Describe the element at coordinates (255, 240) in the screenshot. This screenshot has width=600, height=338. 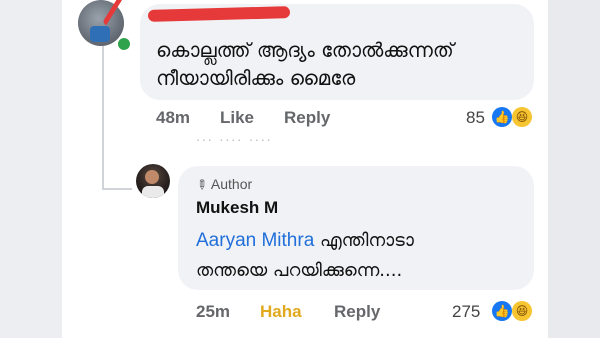
I see `mention-link: Aaryan Mithra` at that location.